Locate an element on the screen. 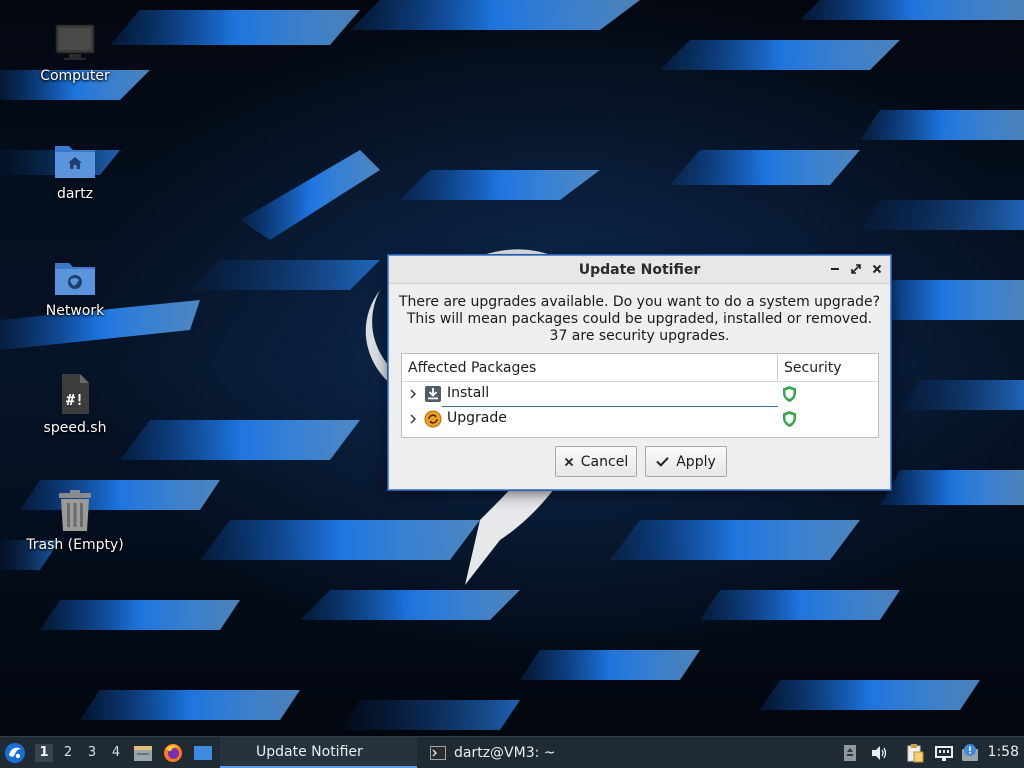 The height and width of the screenshot is (768, 1024). firefox-icon is located at coordinates (173, 753).